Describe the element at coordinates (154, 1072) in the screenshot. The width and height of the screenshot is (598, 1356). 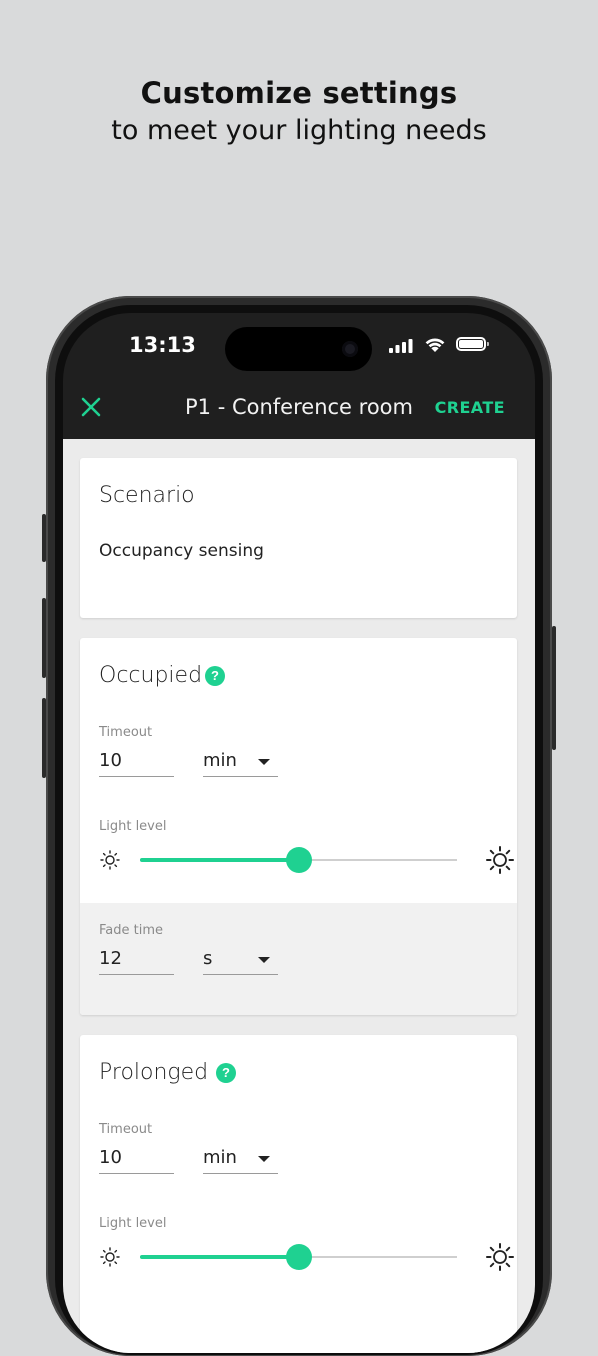
I see `prolonged-title: Prolonged` at that location.